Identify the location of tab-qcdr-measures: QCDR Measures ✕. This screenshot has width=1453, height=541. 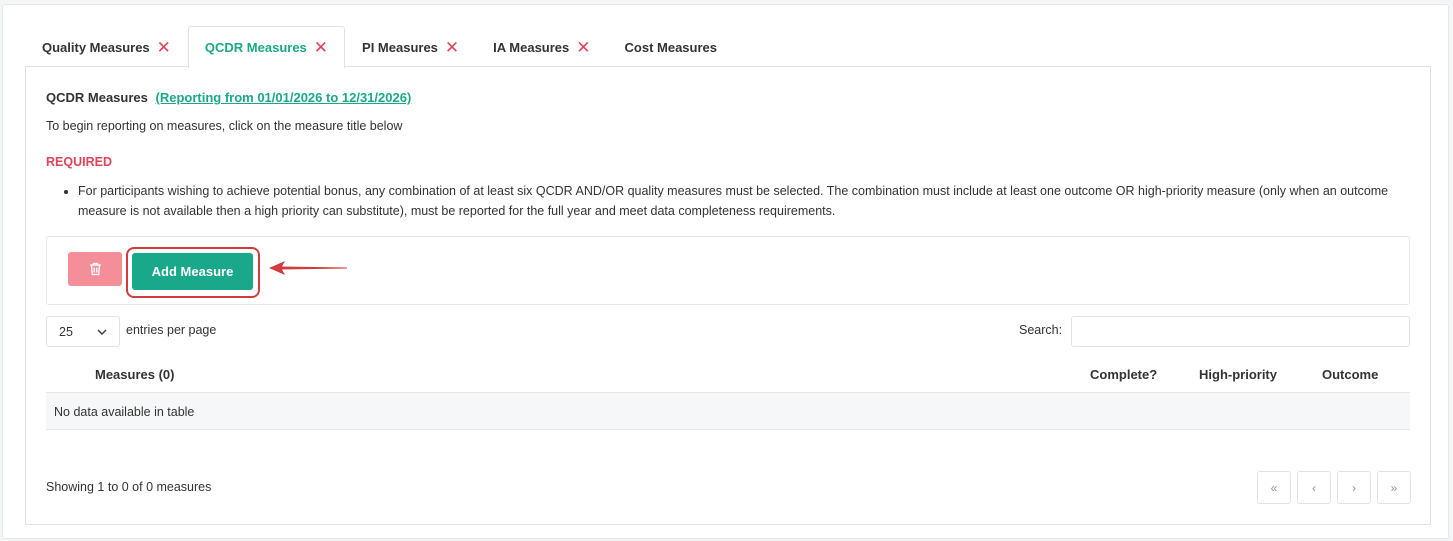
(266, 47).